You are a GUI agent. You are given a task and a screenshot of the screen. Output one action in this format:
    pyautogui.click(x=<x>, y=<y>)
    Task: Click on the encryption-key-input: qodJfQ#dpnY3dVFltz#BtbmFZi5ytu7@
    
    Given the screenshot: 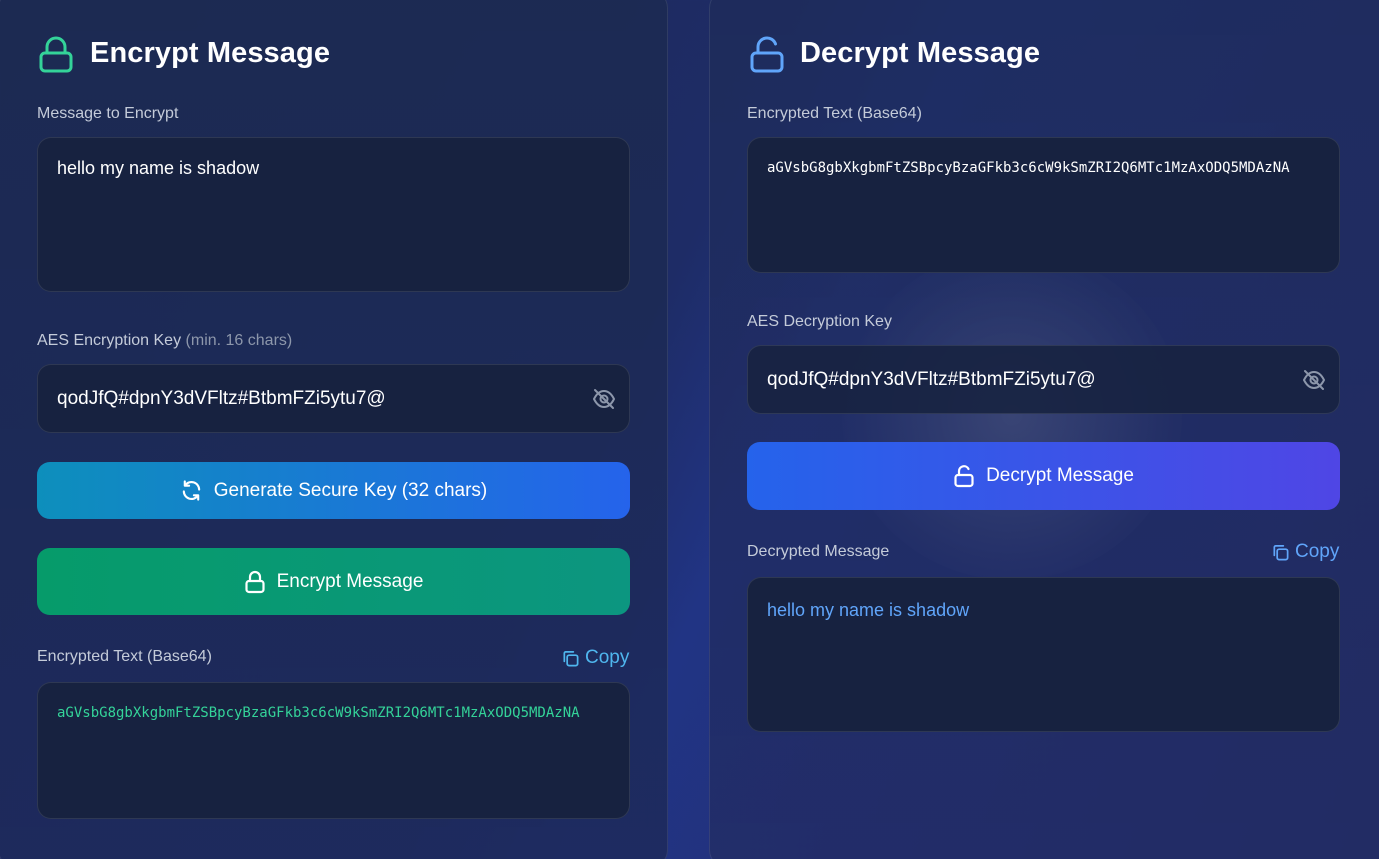 What is the action you would take?
    pyautogui.click(x=333, y=398)
    